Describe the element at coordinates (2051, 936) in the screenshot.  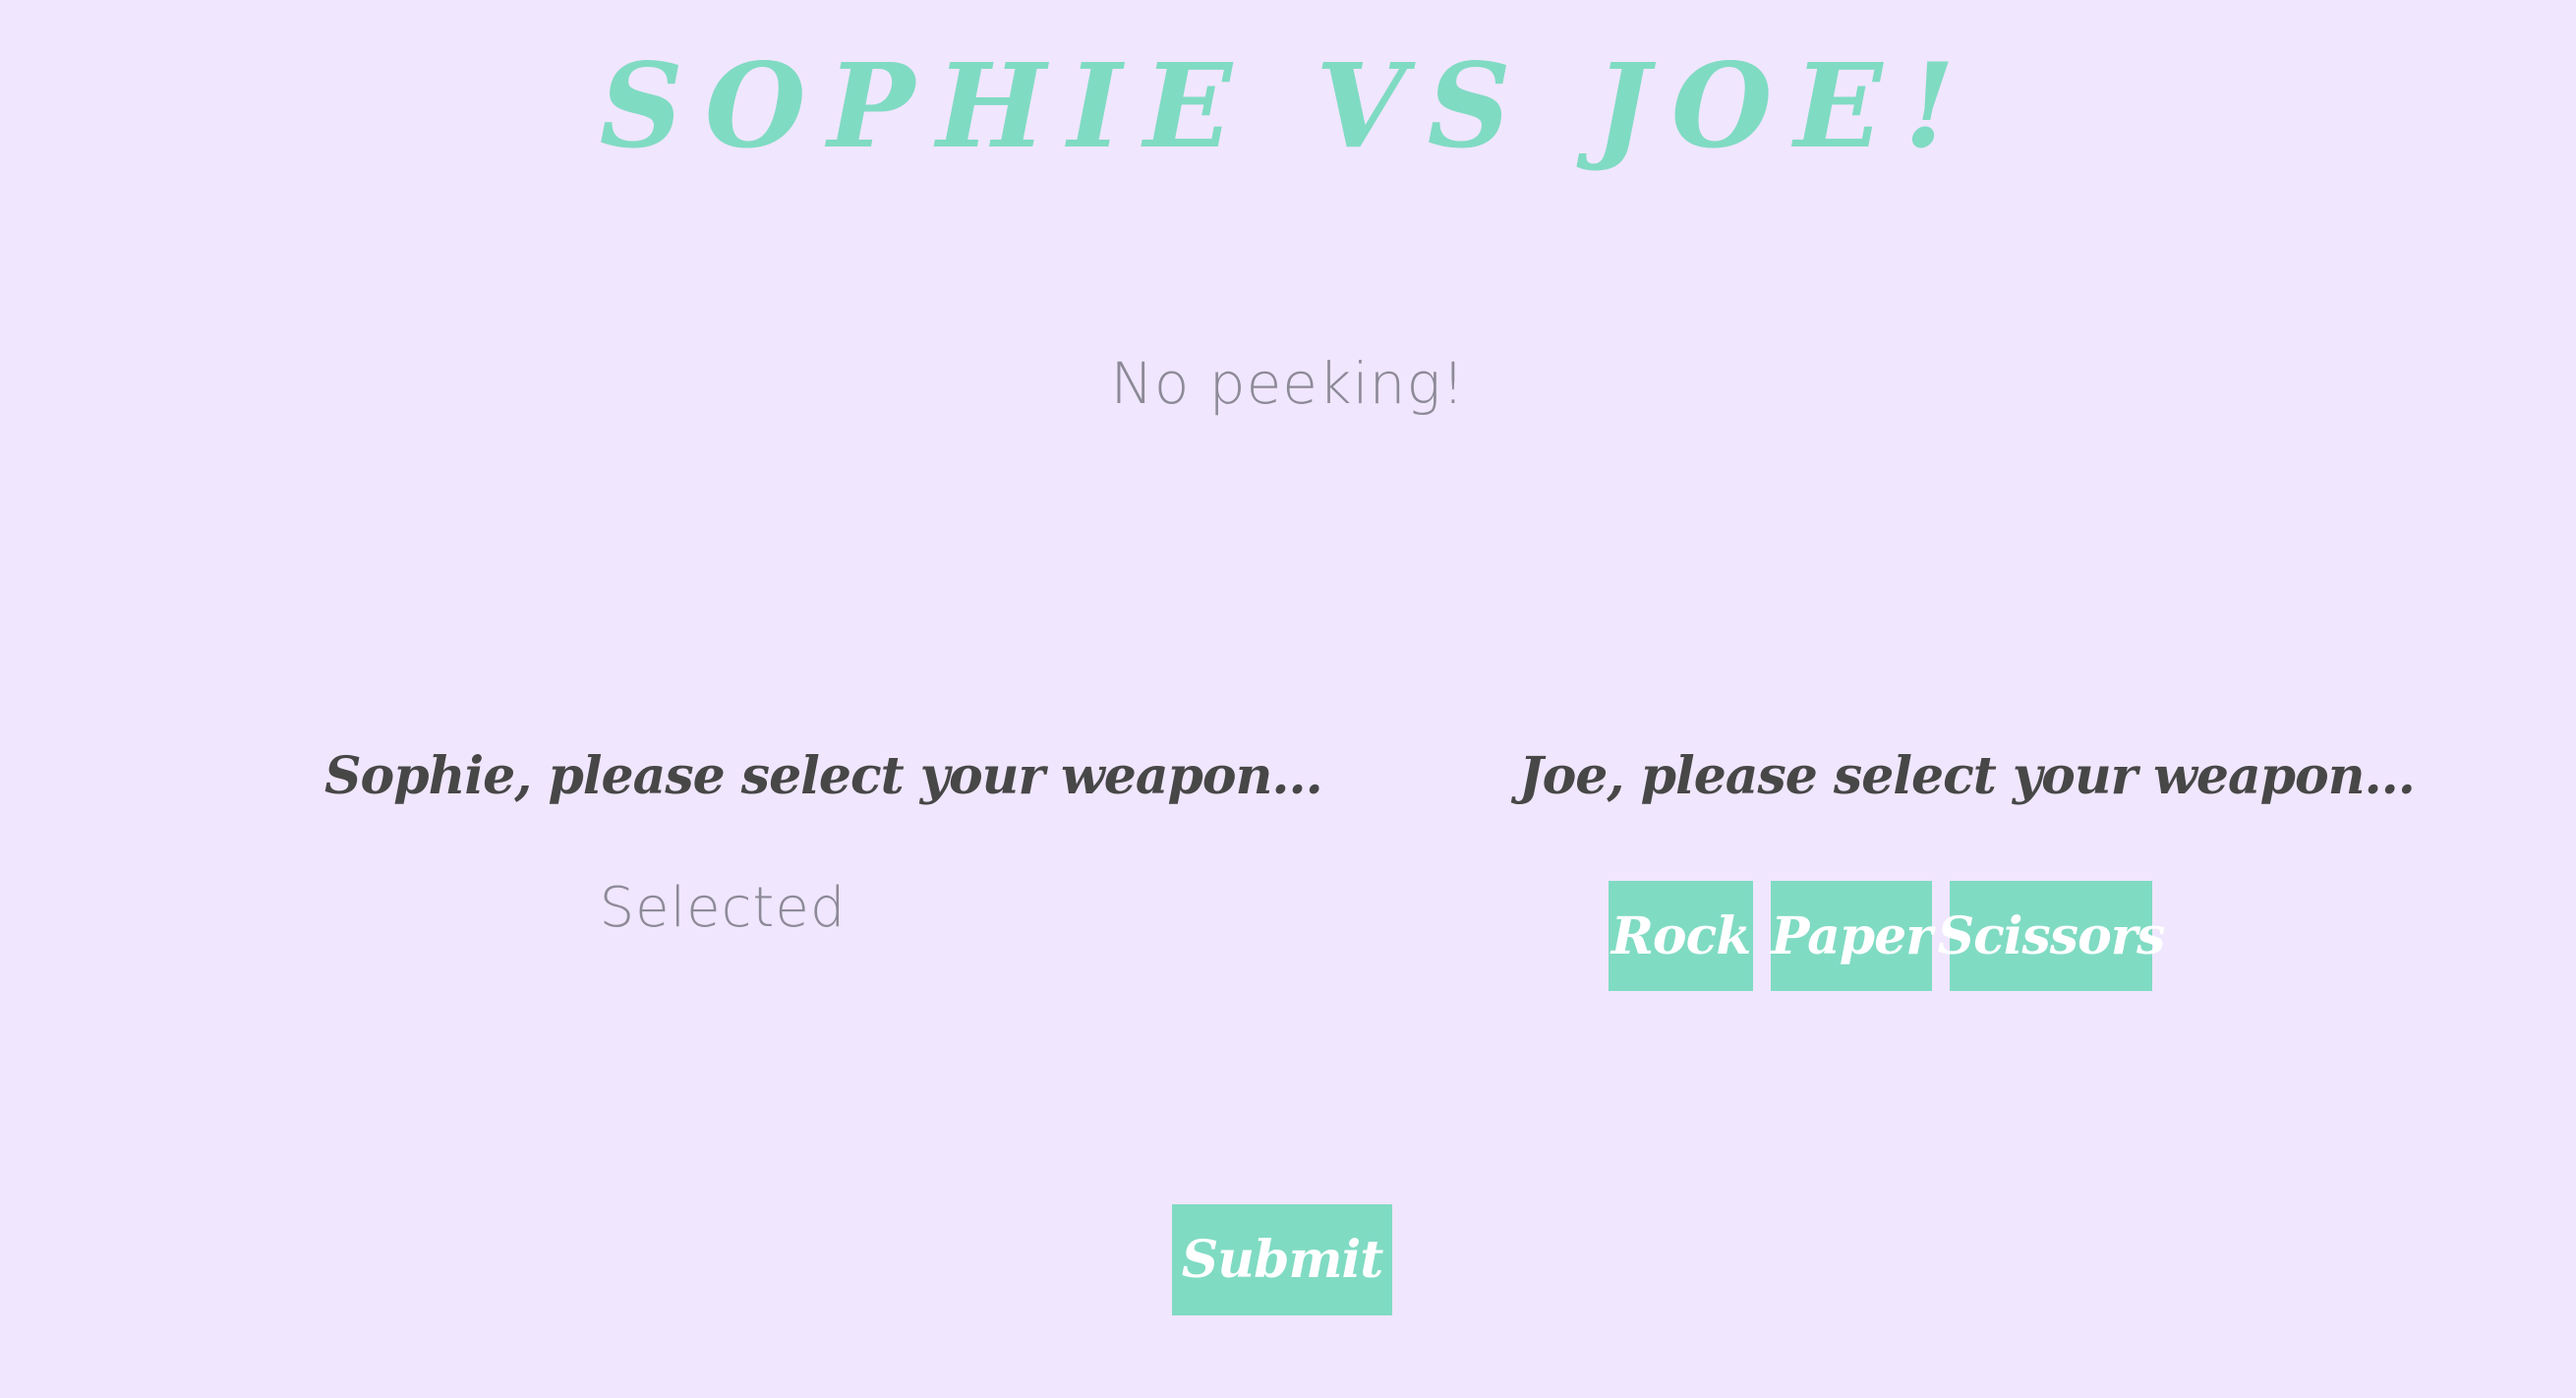
I see `scissors-button: Scissors` at that location.